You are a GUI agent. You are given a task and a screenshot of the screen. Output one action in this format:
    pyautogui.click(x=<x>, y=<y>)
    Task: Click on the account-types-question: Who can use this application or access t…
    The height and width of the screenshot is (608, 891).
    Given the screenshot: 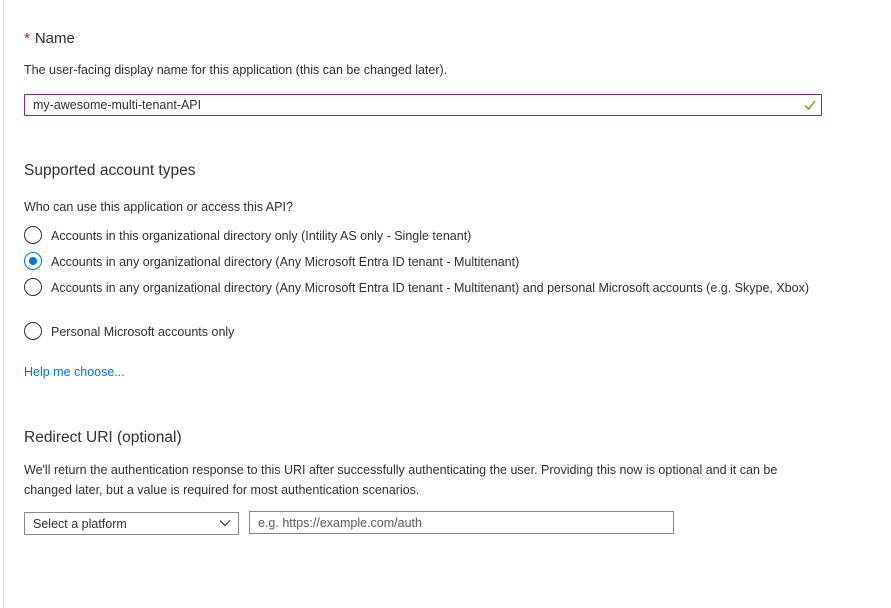 What is the action you would take?
    pyautogui.click(x=158, y=207)
    